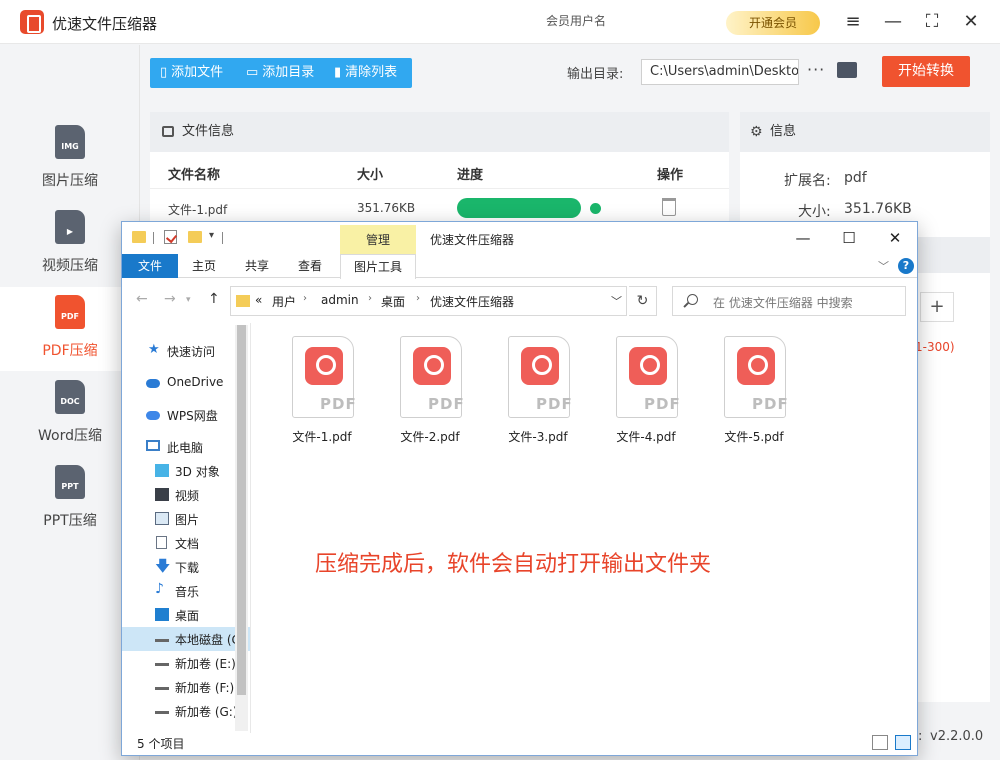  What do you see at coordinates (378, 240) in the screenshot?
I see `tab-manage: 管理` at bounding box center [378, 240].